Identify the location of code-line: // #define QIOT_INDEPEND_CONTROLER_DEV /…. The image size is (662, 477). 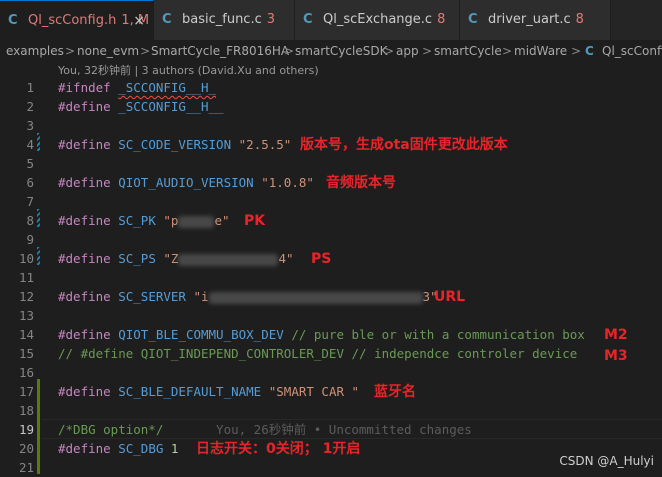
(318, 353).